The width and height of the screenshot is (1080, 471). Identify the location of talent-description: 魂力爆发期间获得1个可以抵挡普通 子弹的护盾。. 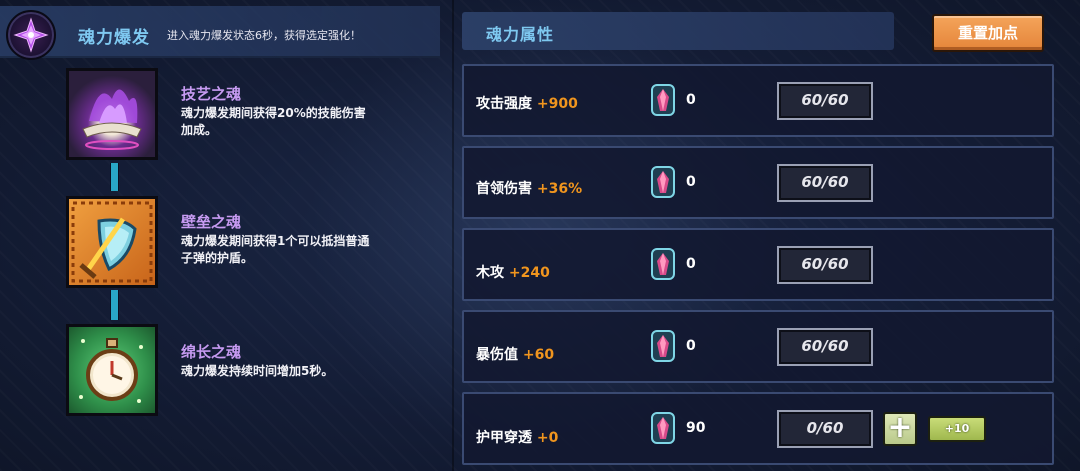
(316, 250).